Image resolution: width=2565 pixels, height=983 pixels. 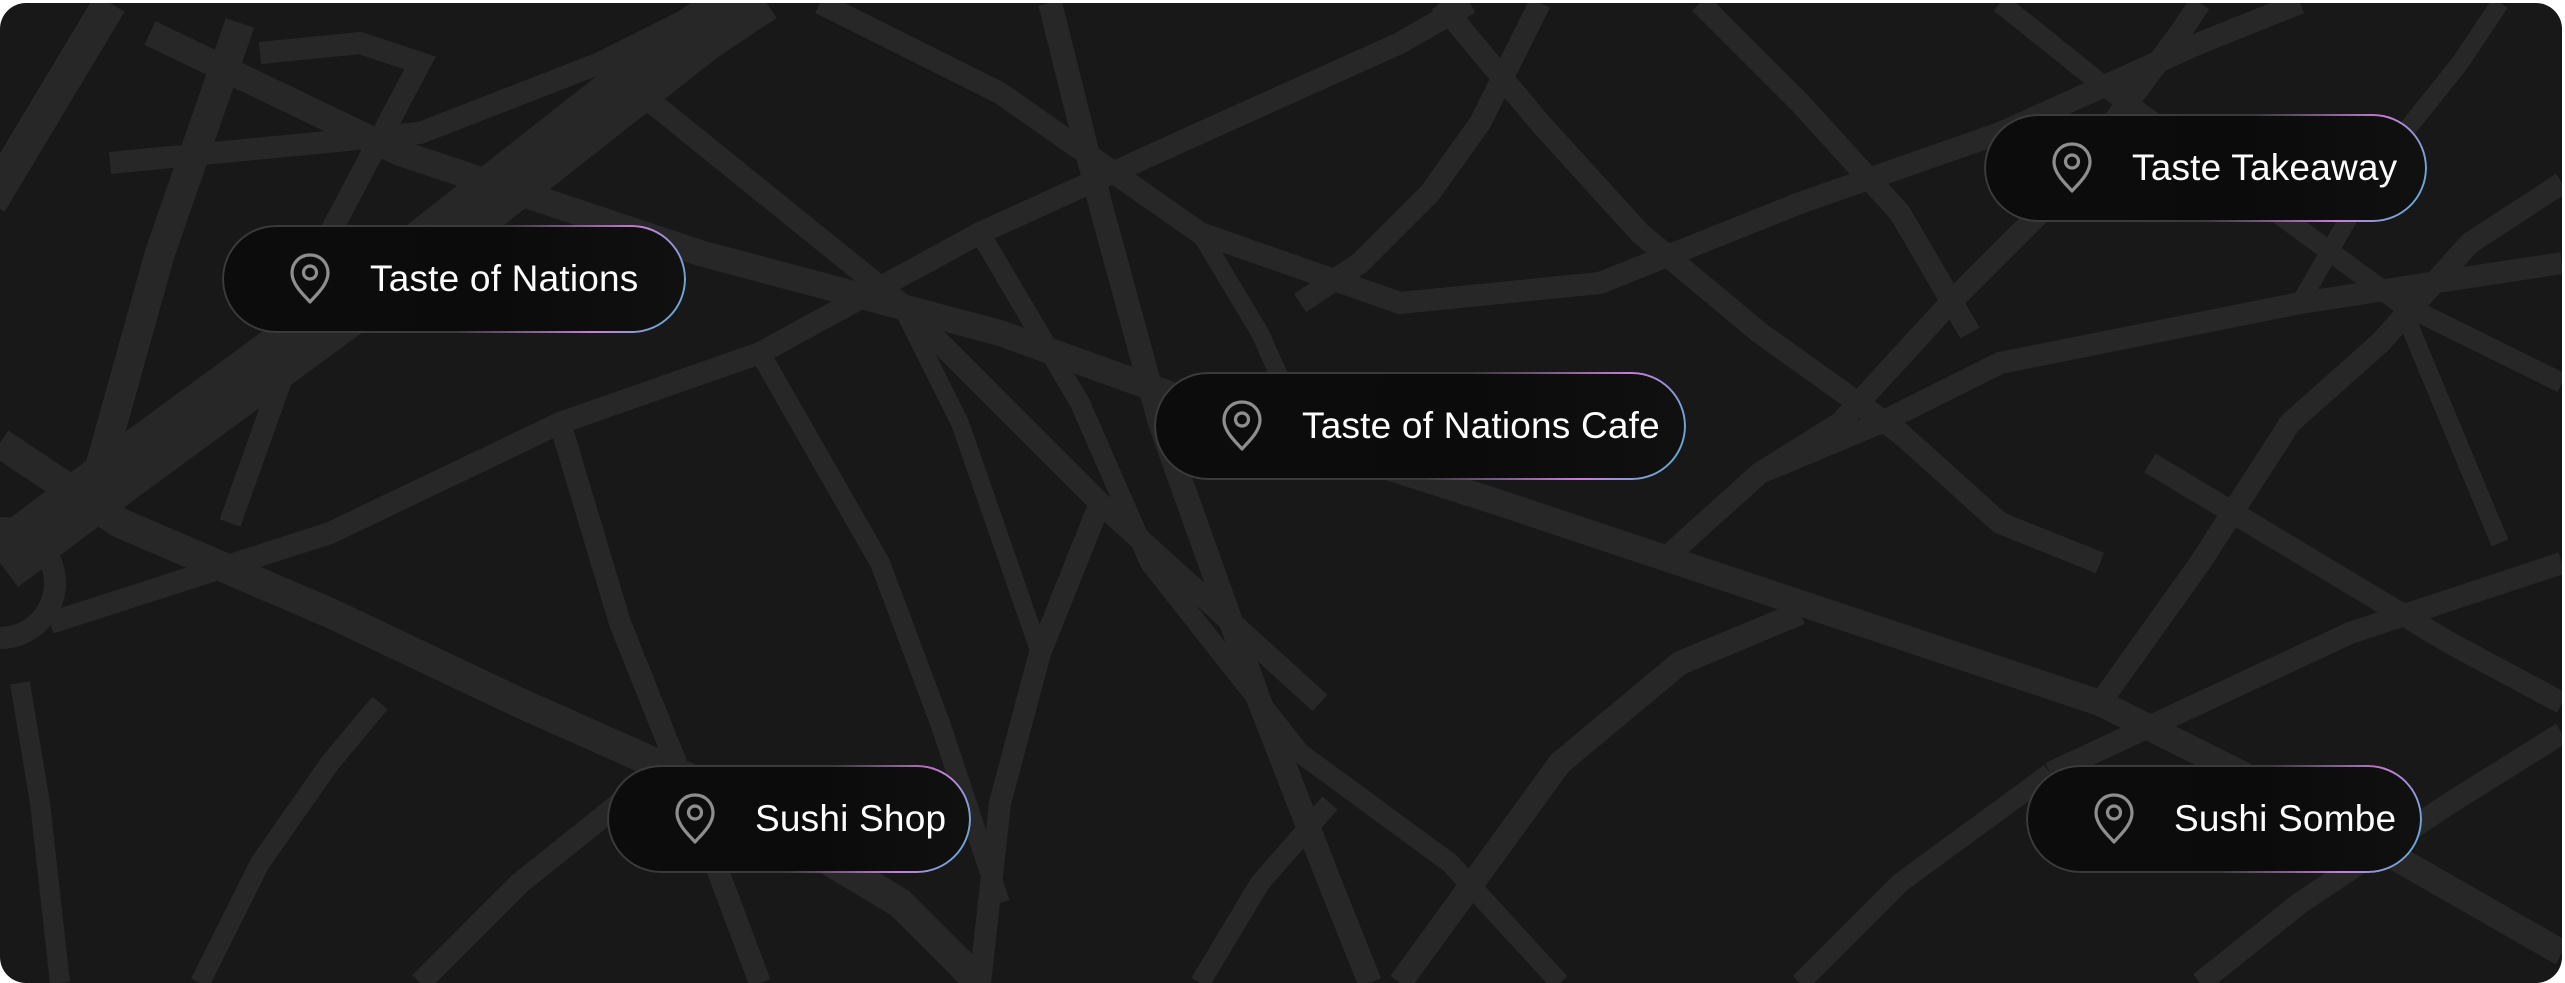 I want to click on location-label: Taste of Nations Cafe, so click(x=1481, y=425).